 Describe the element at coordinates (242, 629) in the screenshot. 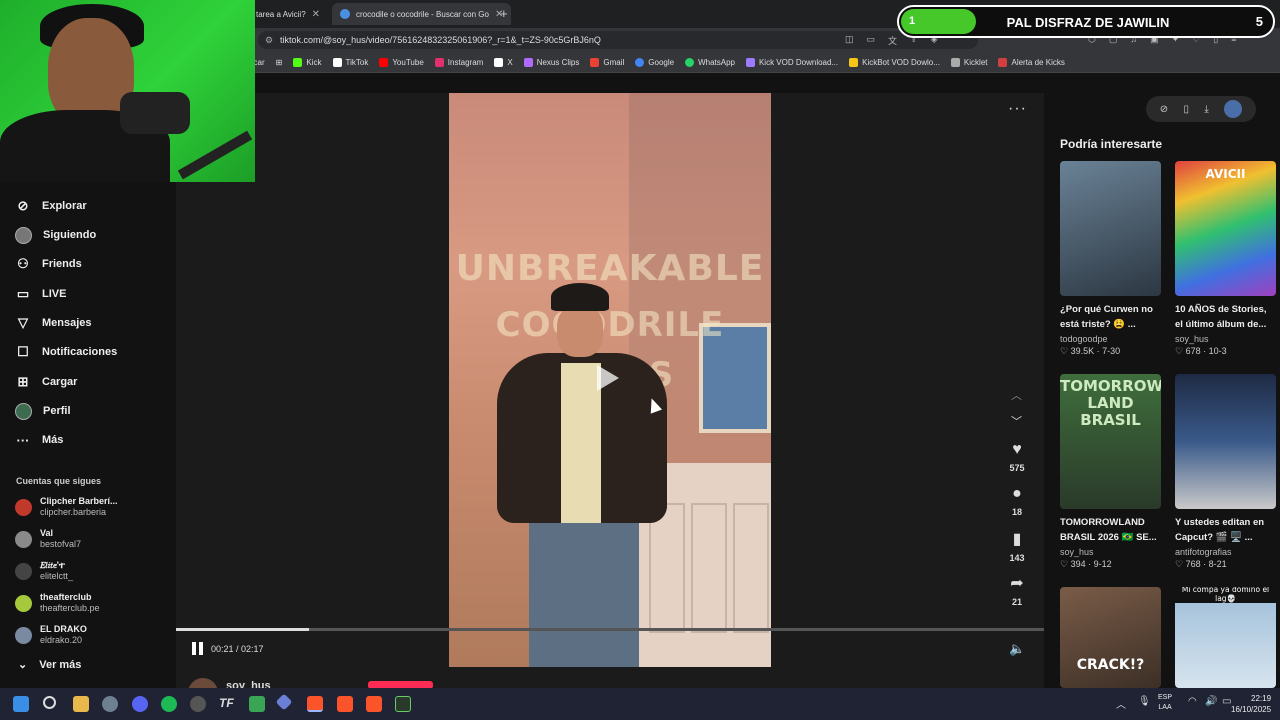

I see `video-progress-fill` at that location.